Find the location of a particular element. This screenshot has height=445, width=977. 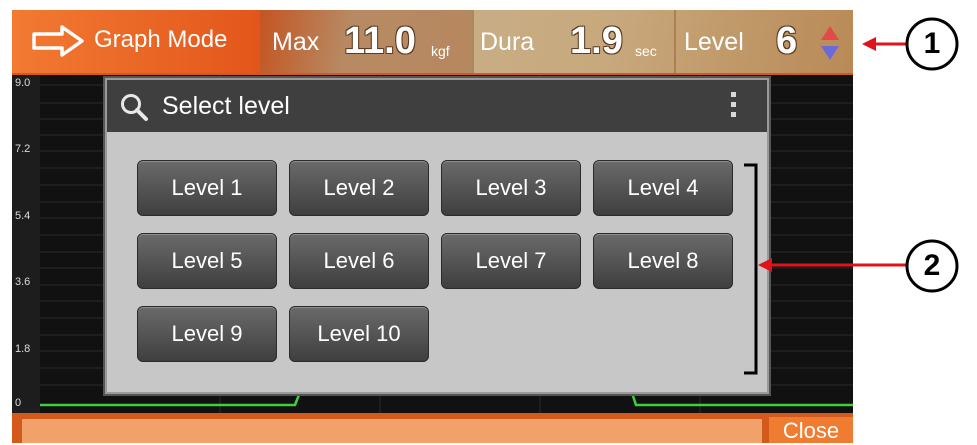

callout-number-2: 2 is located at coordinates (932, 265).